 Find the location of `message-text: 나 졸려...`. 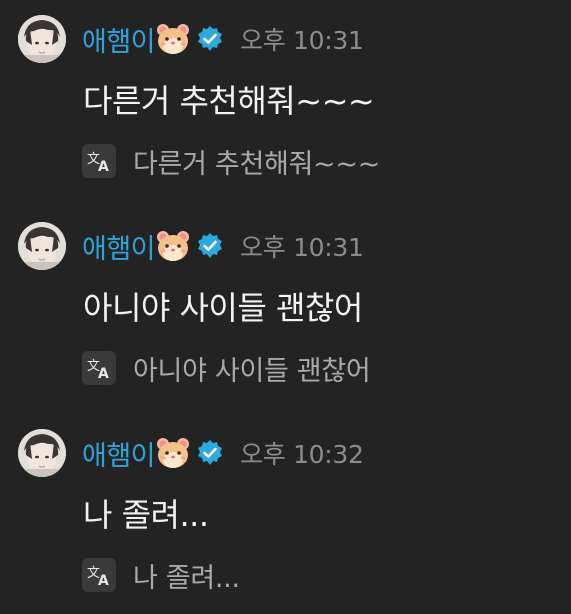

message-text: 나 졸려... is located at coordinates (146, 515).